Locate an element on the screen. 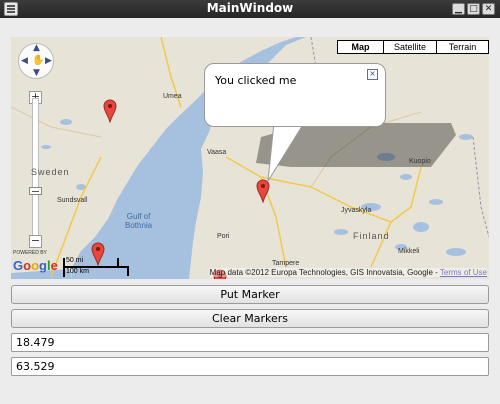 This screenshot has height=404, width=500. country-label: Sweden is located at coordinates (50, 172).